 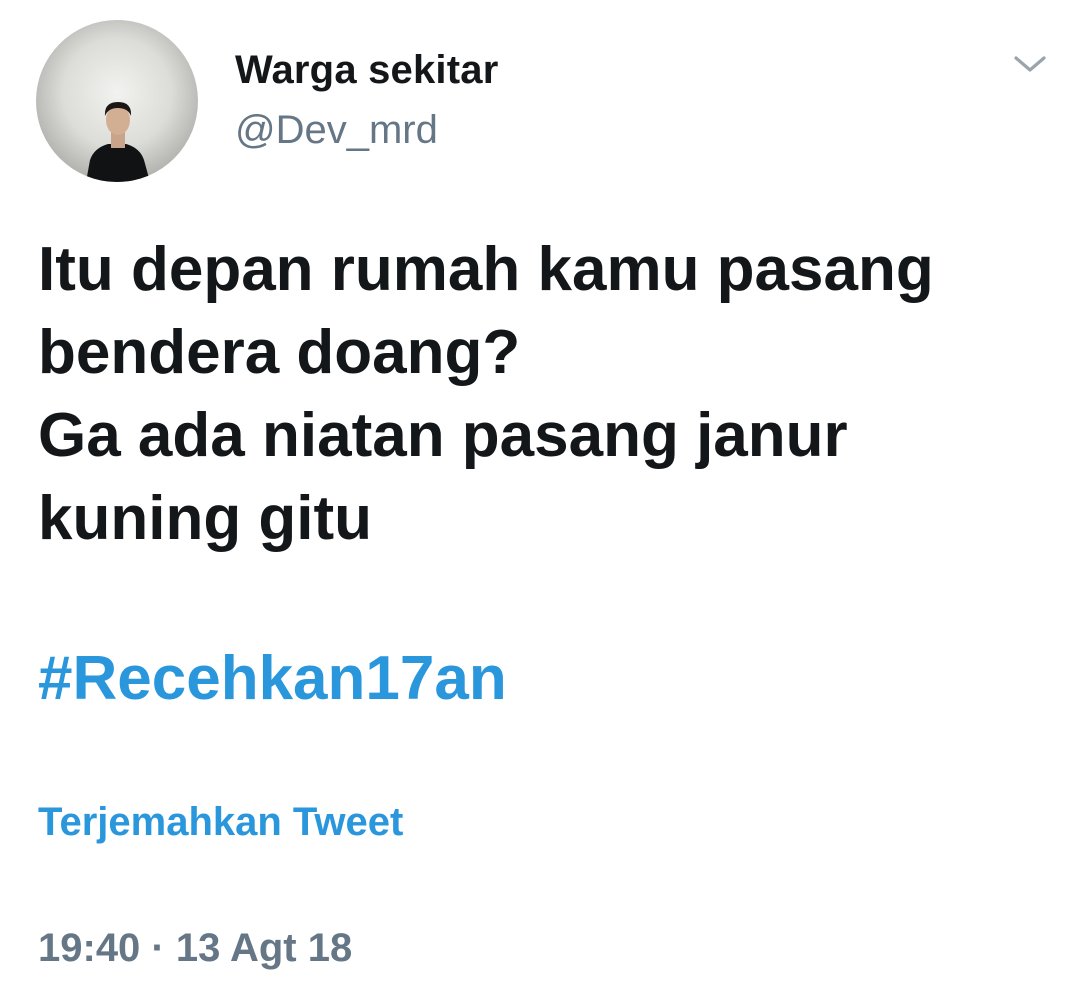 I want to click on translate-tweet-link: Terjemahkan Tweet, so click(x=220, y=822).